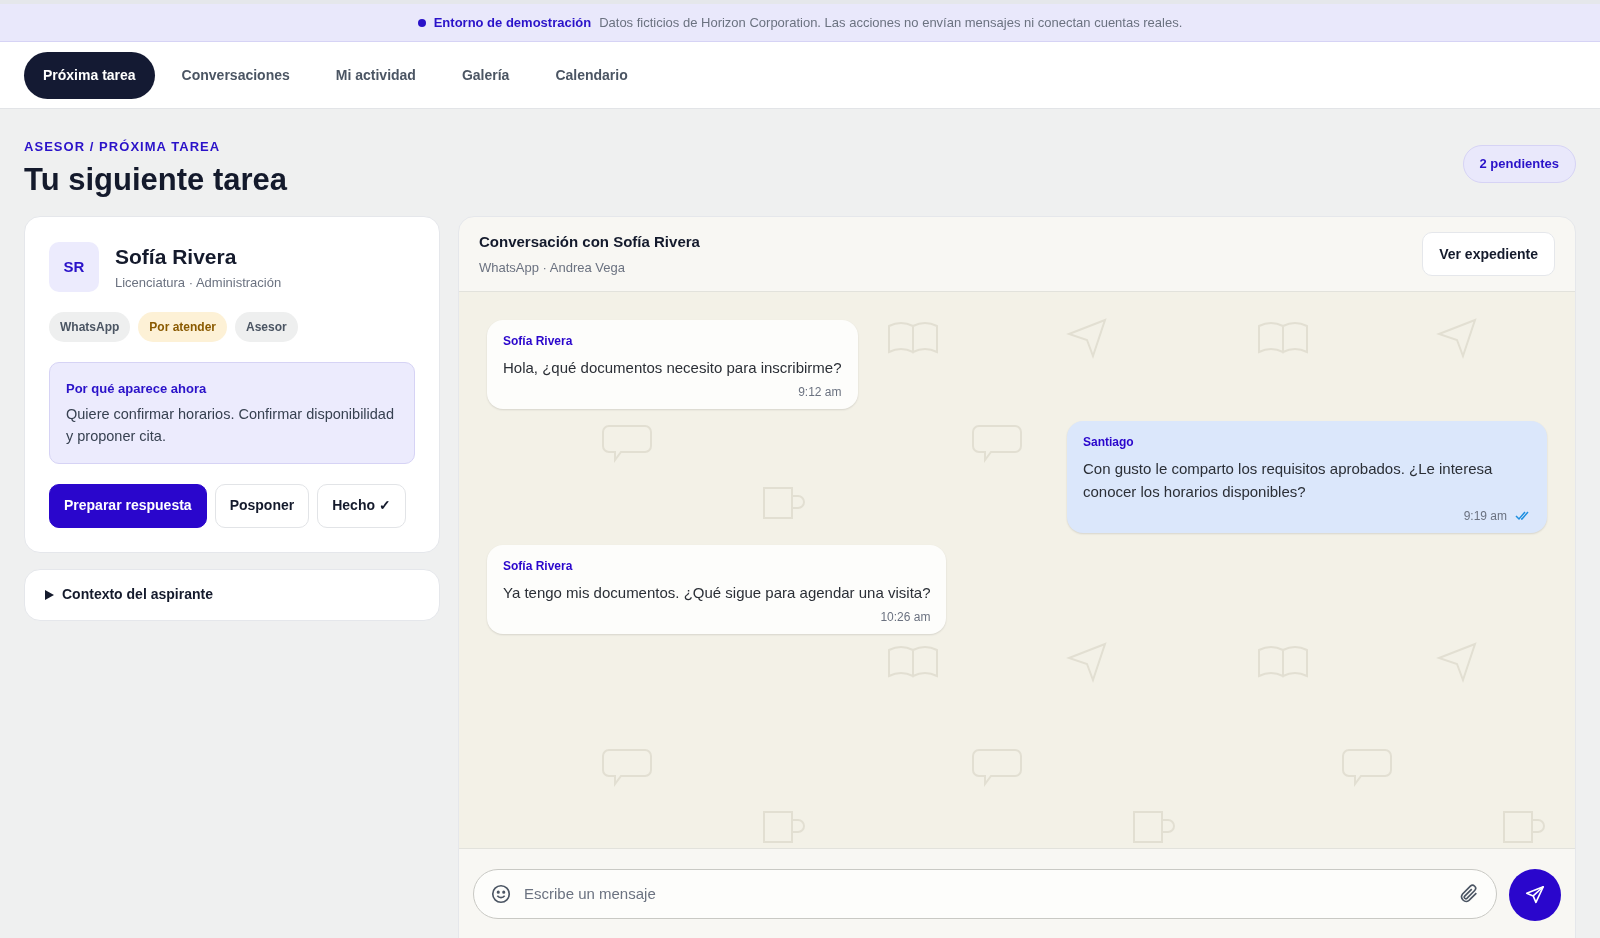 Image resolution: width=1600 pixels, height=938 pixels. I want to click on message-text: Ya tengo mis documentos. ¿Qué sigue para agendar una visita?, so click(717, 593).